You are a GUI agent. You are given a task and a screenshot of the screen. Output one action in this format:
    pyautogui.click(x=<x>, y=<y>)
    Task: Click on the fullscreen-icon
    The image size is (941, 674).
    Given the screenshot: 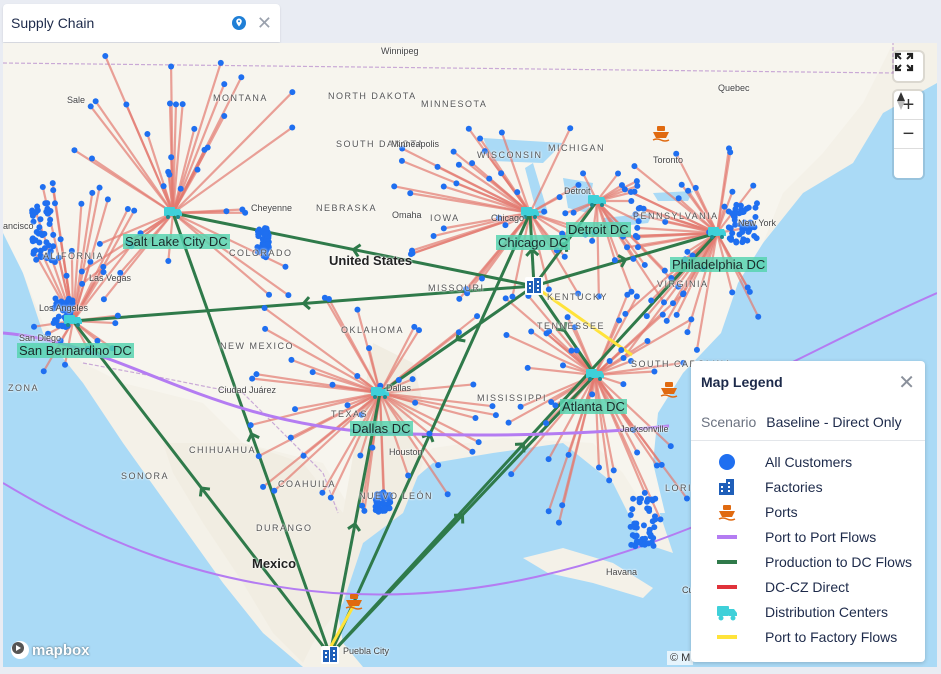 What is the action you would take?
    pyautogui.click(x=908, y=66)
    